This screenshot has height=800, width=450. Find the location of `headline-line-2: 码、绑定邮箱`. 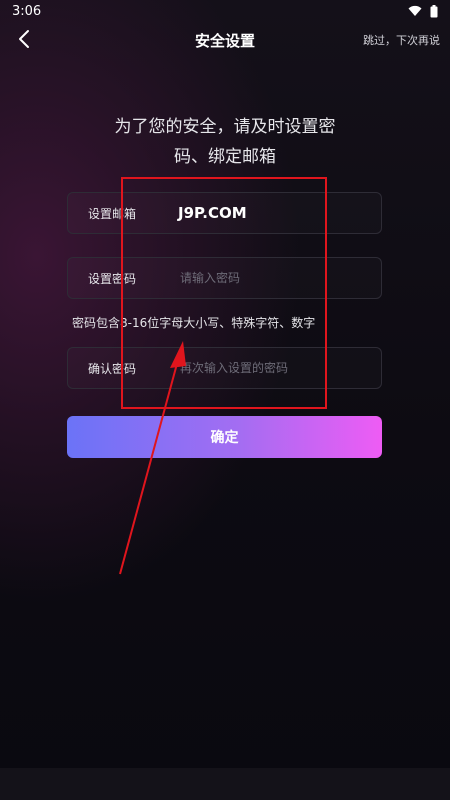

headline-line-2: 码、绑定邮箱 is located at coordinates (225, 157).